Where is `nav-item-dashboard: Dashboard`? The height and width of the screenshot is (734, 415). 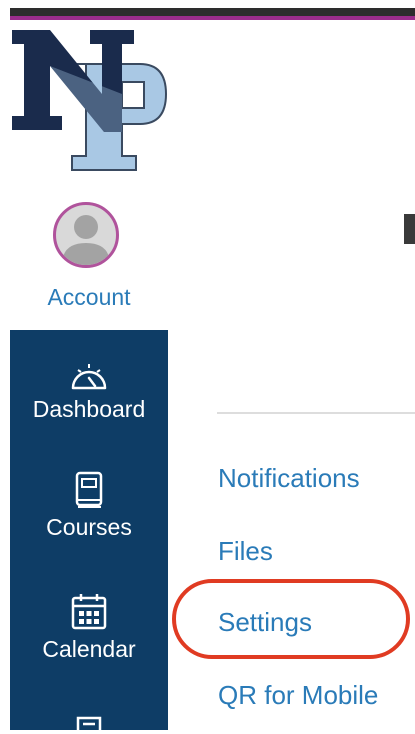
nav-item-dashboard: Dashboard is located at coordinates (89, 390).